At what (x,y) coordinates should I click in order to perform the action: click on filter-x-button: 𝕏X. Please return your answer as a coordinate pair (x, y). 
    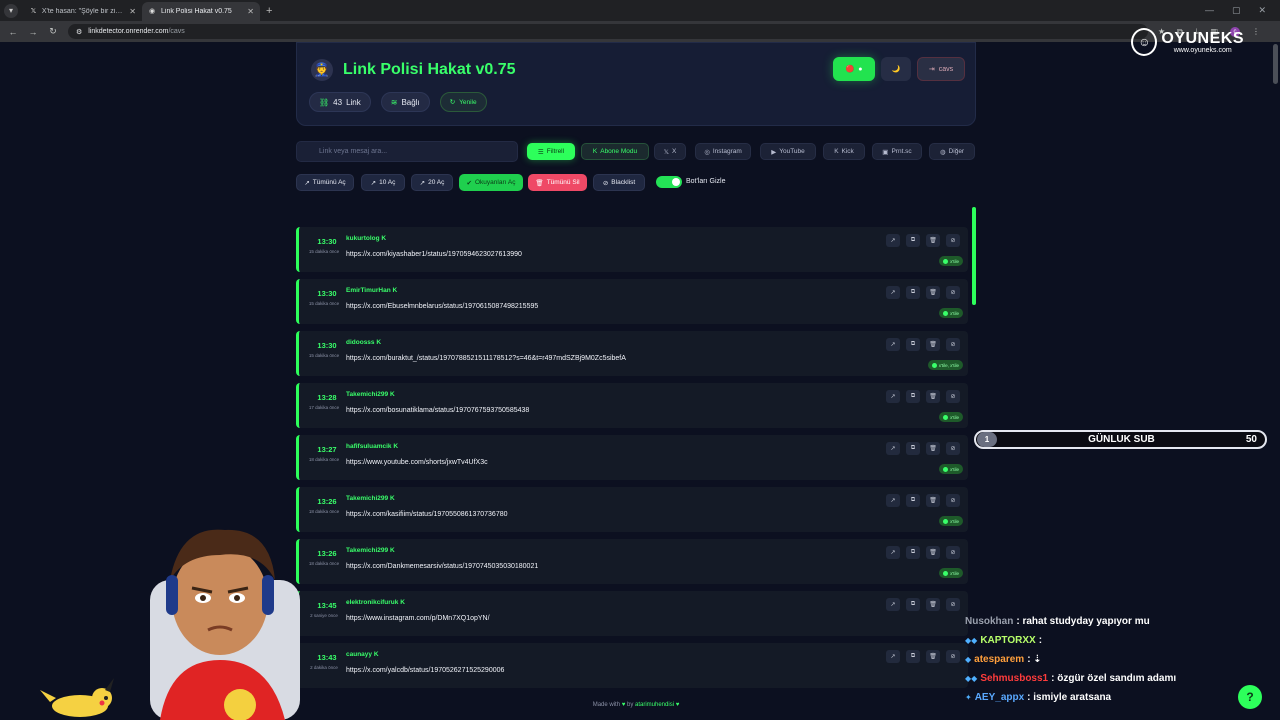
    Looking at the image, I should click on (670, 151).